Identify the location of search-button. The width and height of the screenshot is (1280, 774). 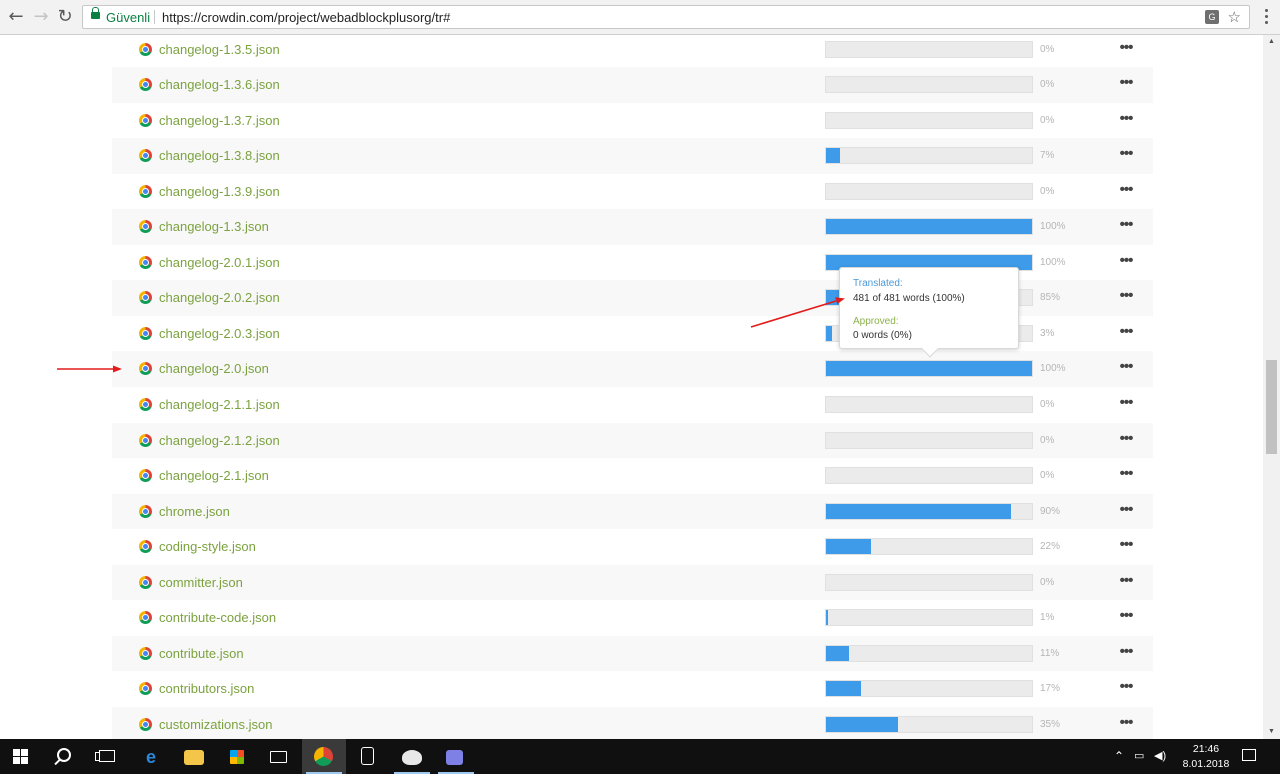
(65, 756).